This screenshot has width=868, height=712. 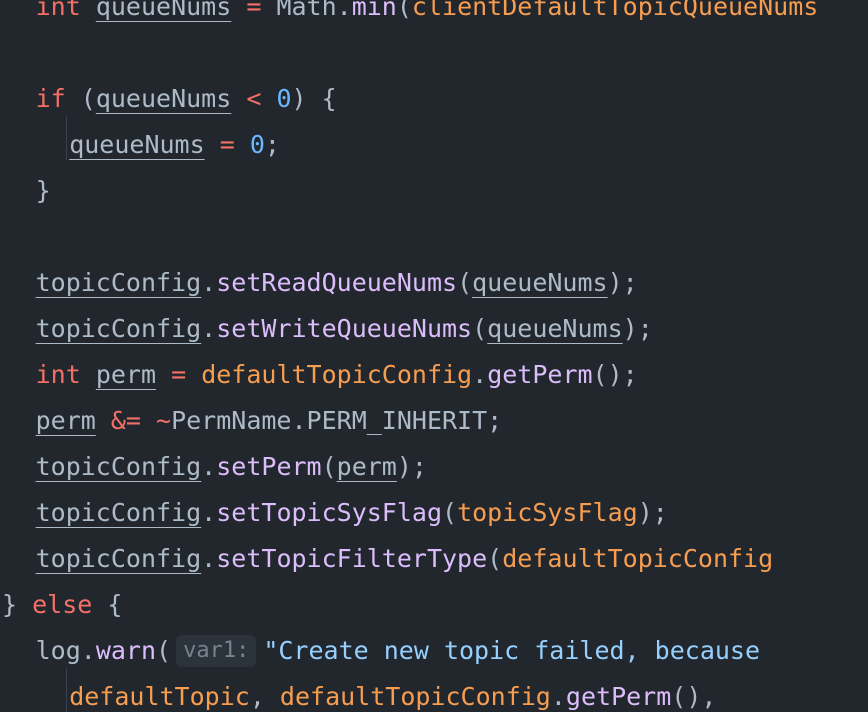 What do you see at coordinates (216, 651) in the screenshot?
I see `parameter-hint: var1:` at bounding box center [216, 651].